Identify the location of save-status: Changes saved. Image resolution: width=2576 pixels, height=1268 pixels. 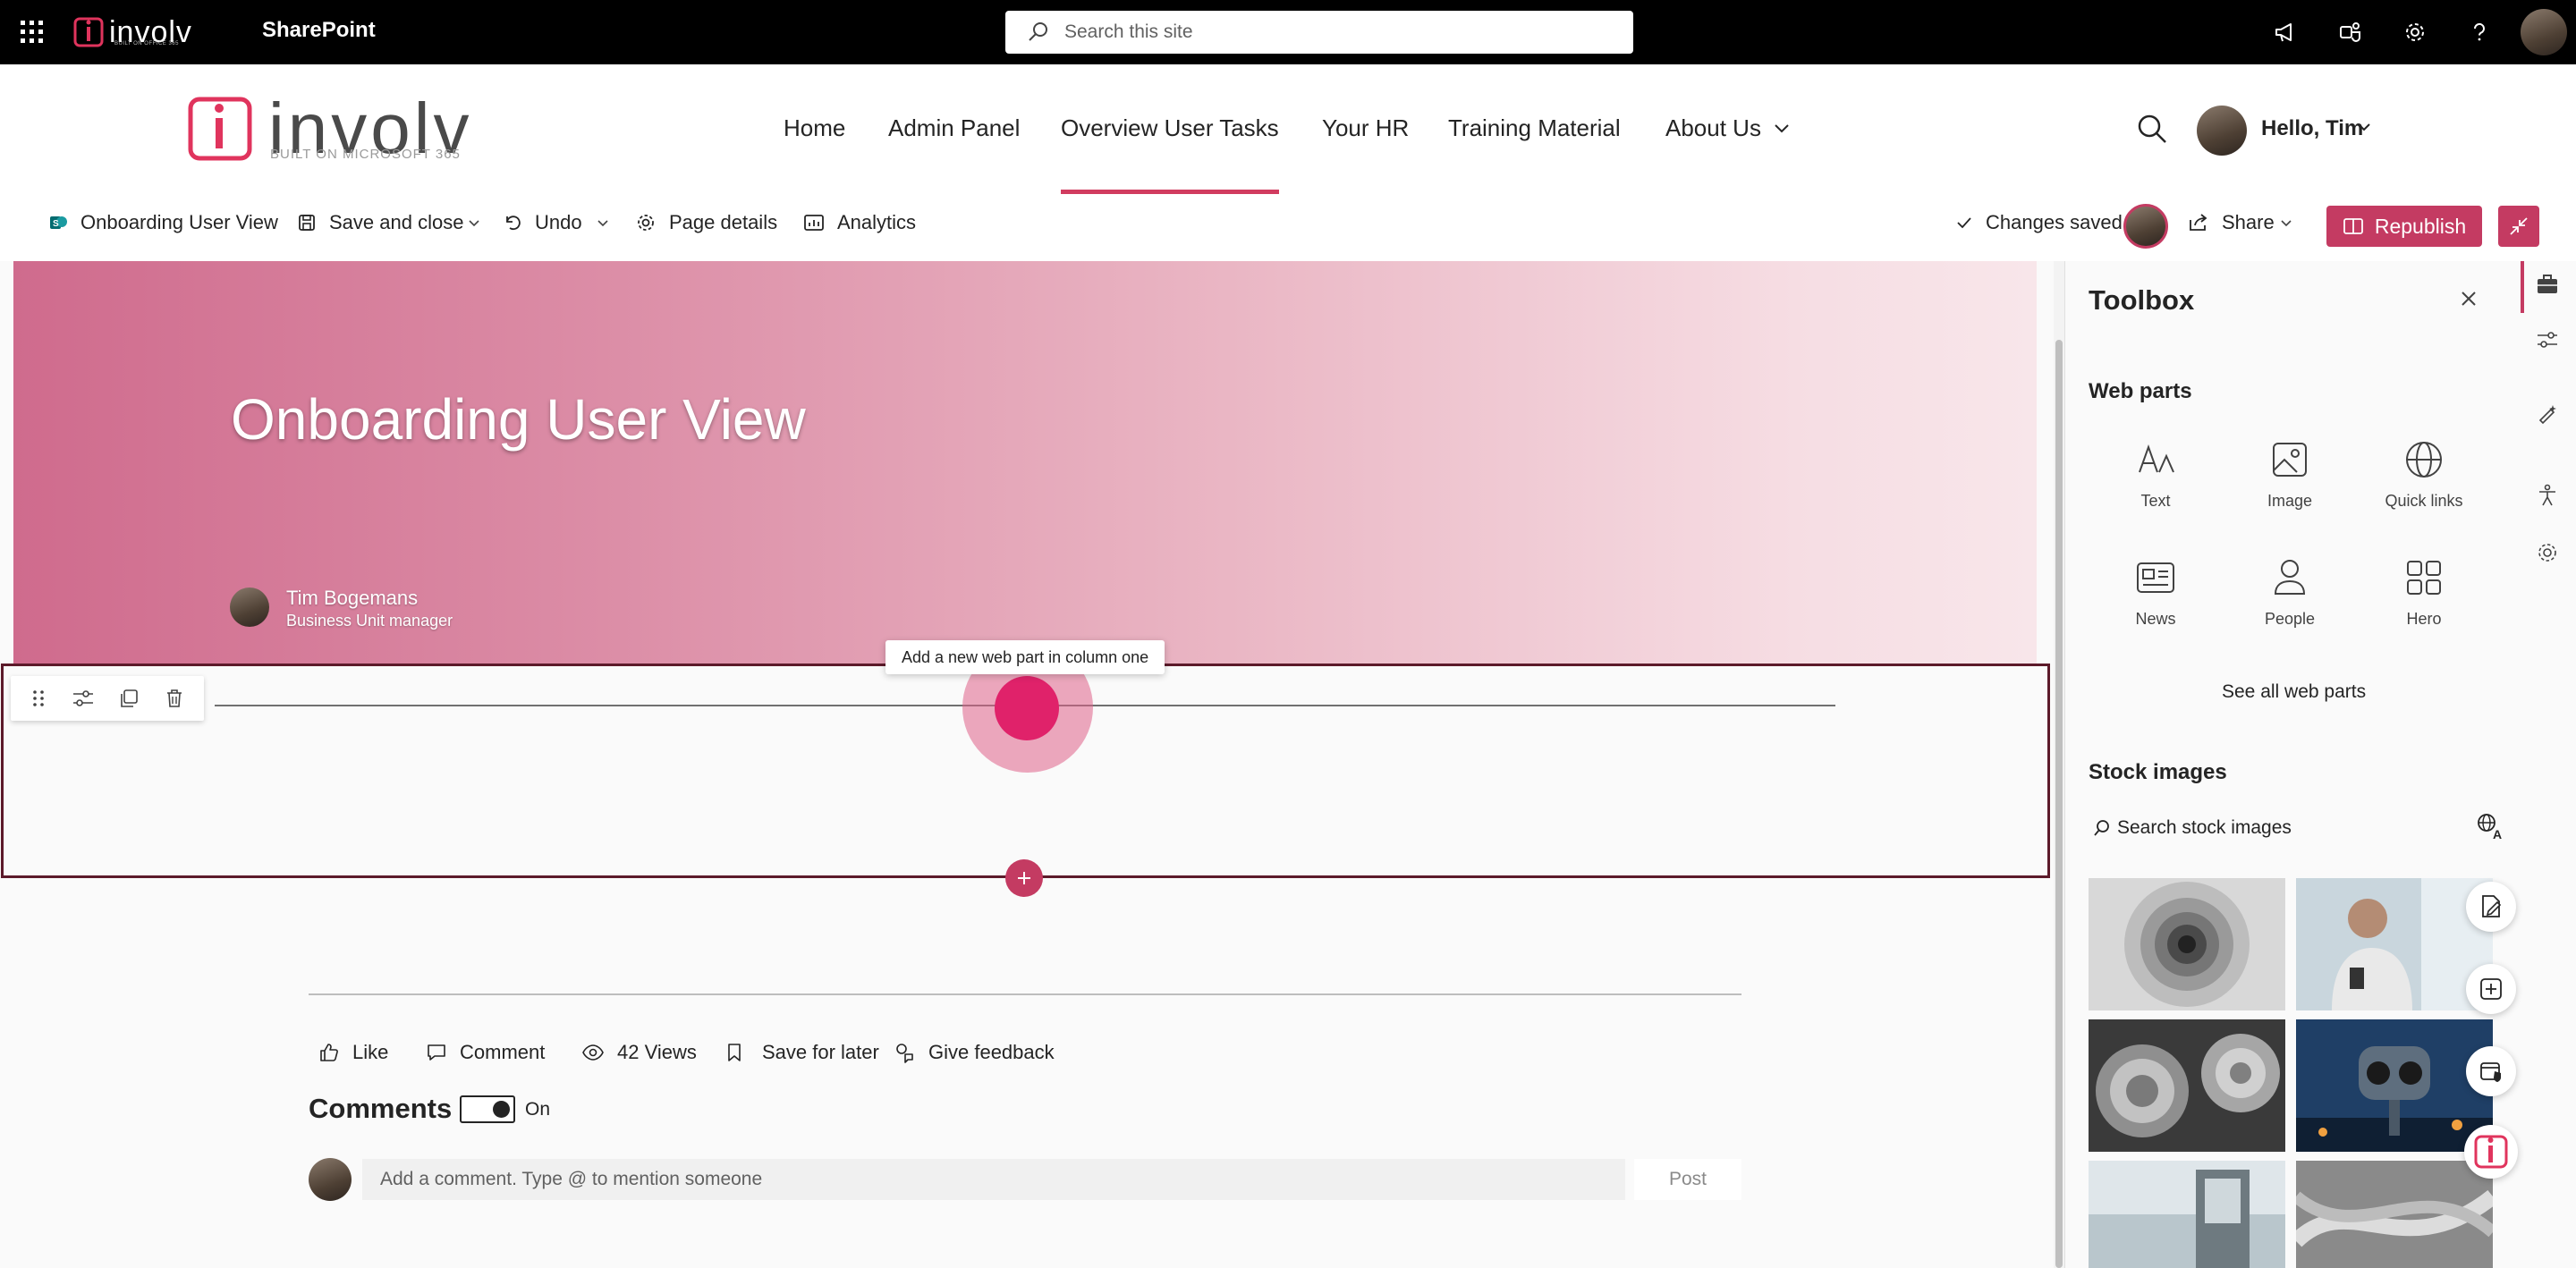
(2039, 222).